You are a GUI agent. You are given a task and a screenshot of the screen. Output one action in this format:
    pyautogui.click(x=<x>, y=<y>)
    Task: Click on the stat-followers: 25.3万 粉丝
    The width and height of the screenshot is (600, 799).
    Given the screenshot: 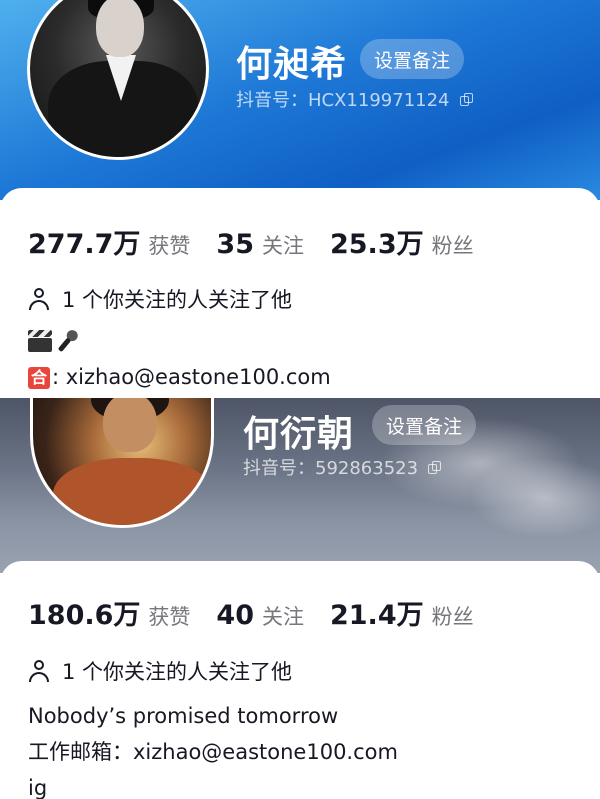 What is the action you would take?
    pyautogui.click(x=402, y=241)
    